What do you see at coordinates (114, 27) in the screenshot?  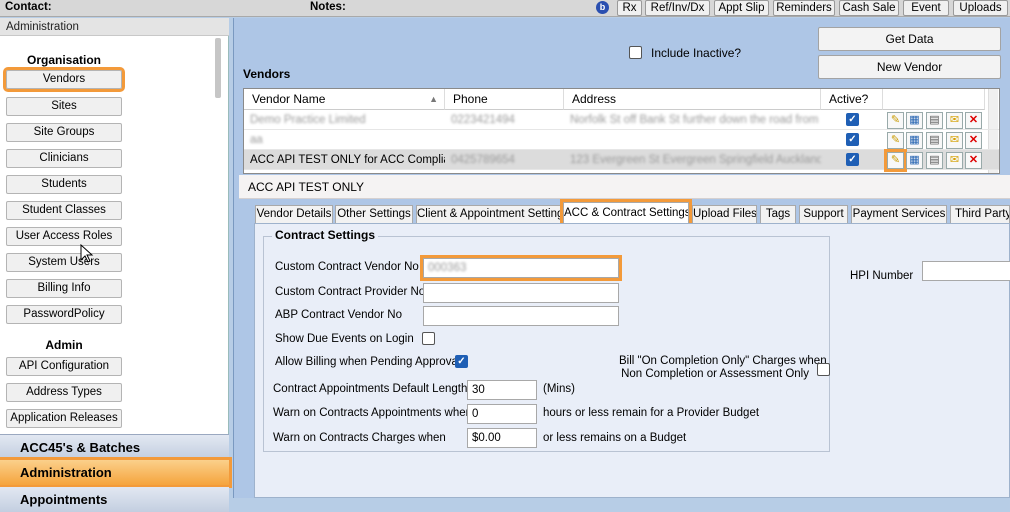 I see `sidebar-header: Administration` at bounding box center [114, 27].